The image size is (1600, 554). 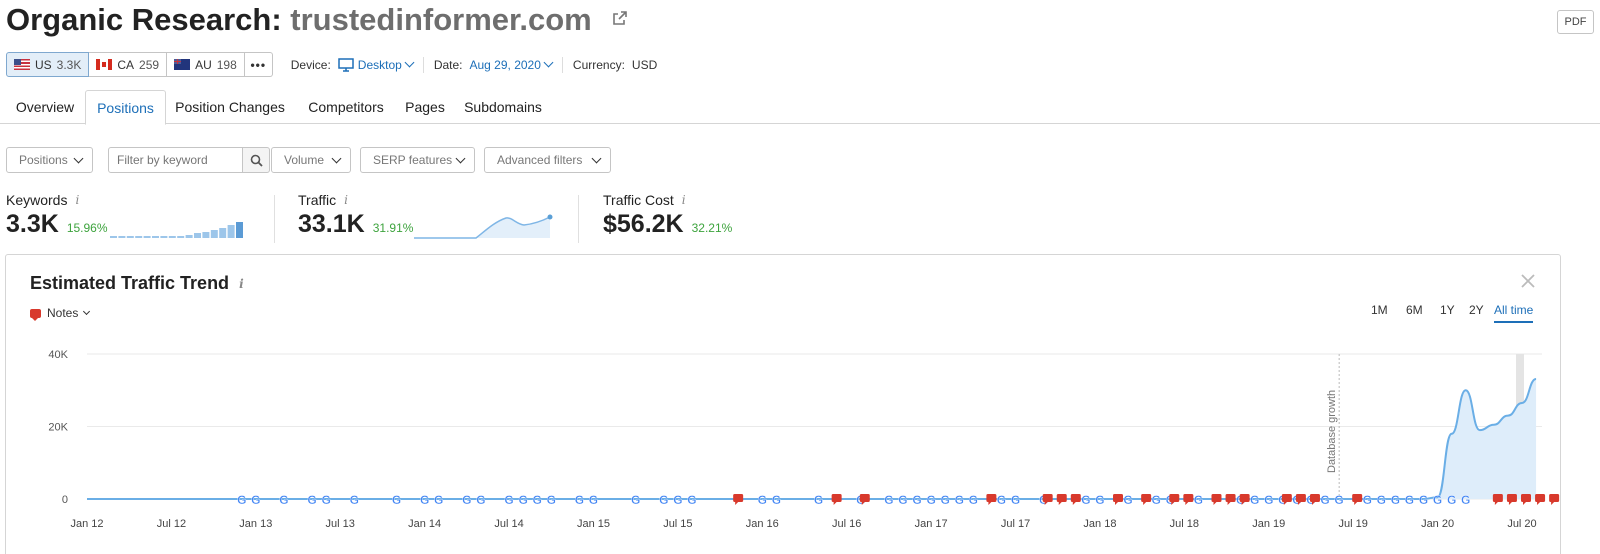 What do you see at coordinates (512, 65) in the screenshot?
I see `date-dropdown: Aug 29, 2020` at bounding box center [512, 65].